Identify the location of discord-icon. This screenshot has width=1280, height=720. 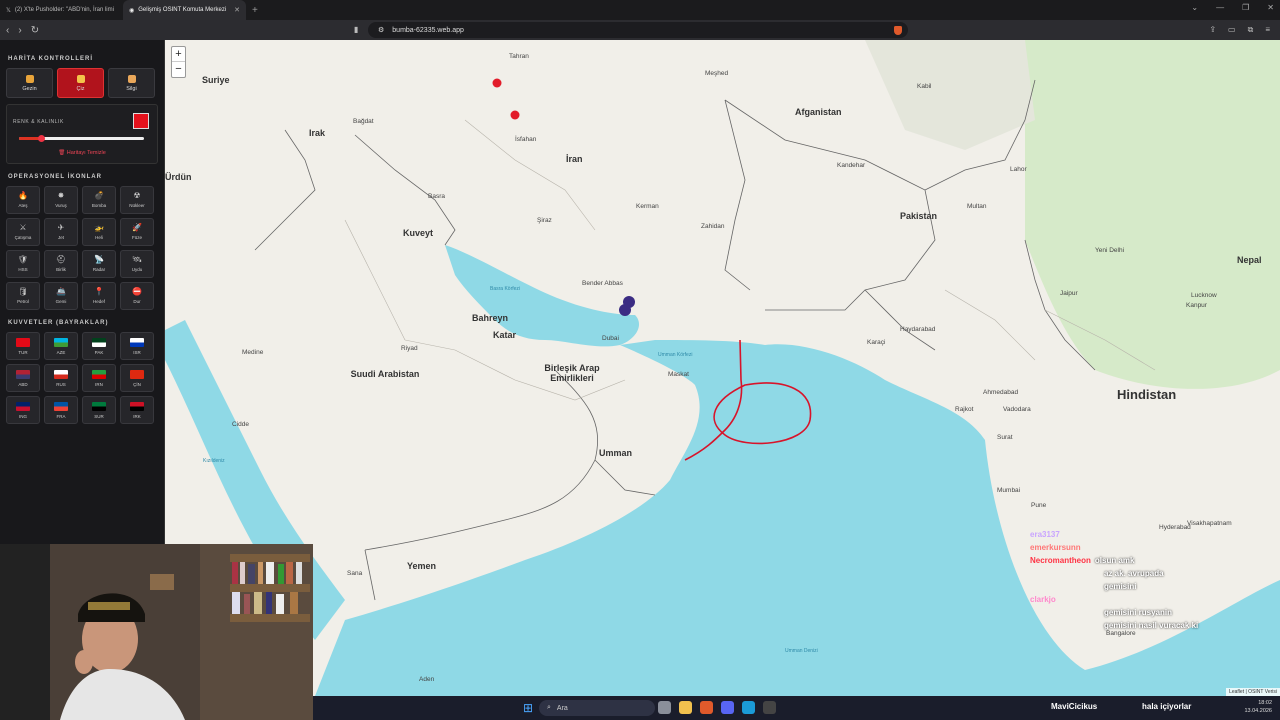
(727, 707).